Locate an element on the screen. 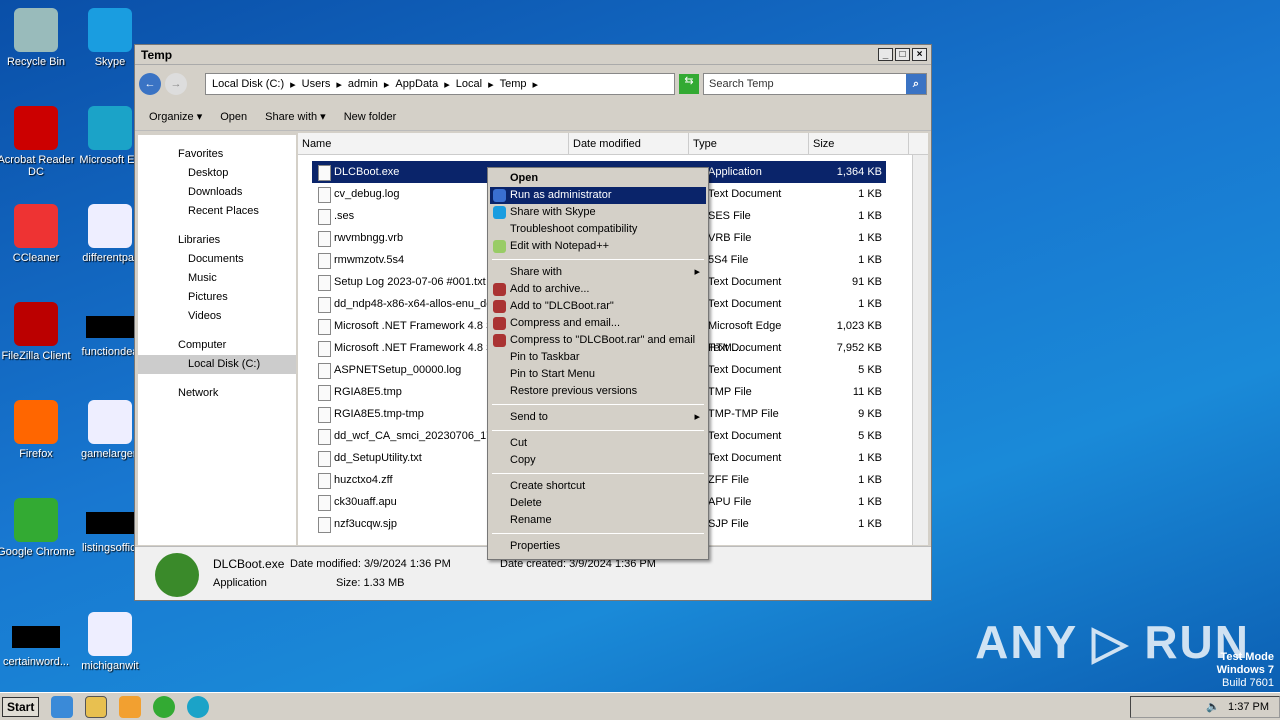 The image size is (1280, 720). menu-separator is located at coordinates (598, 404).